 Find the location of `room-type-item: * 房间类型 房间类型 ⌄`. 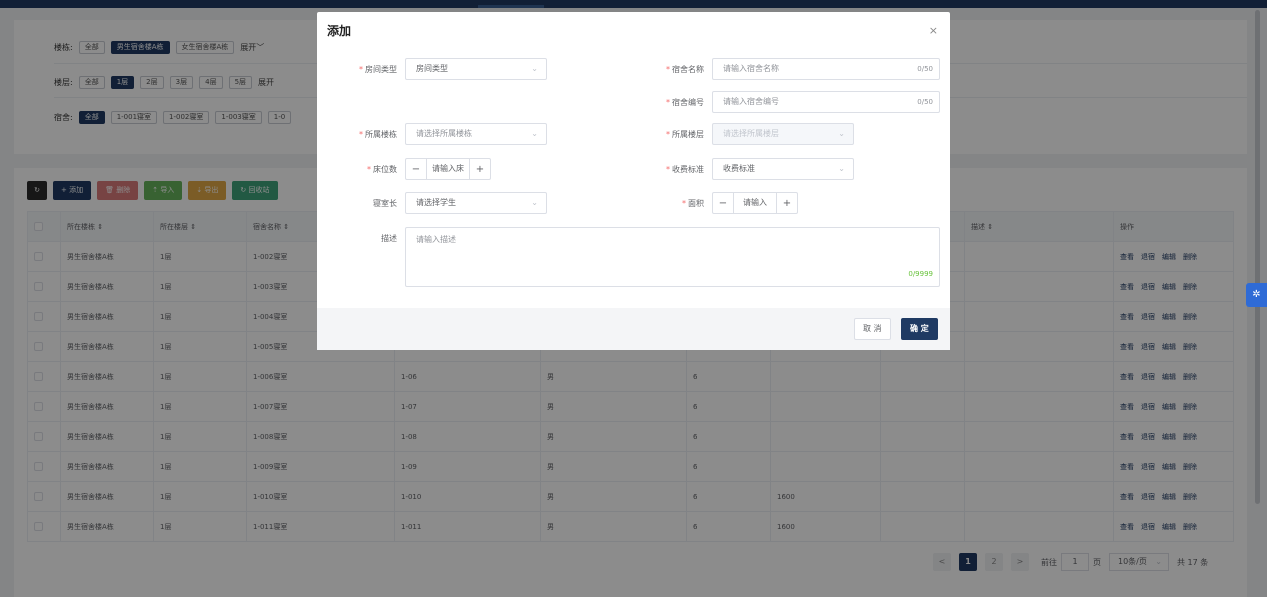

room-type-item: * 房间类型 房间类型 ⌄ is located at coordinates (435, 69).